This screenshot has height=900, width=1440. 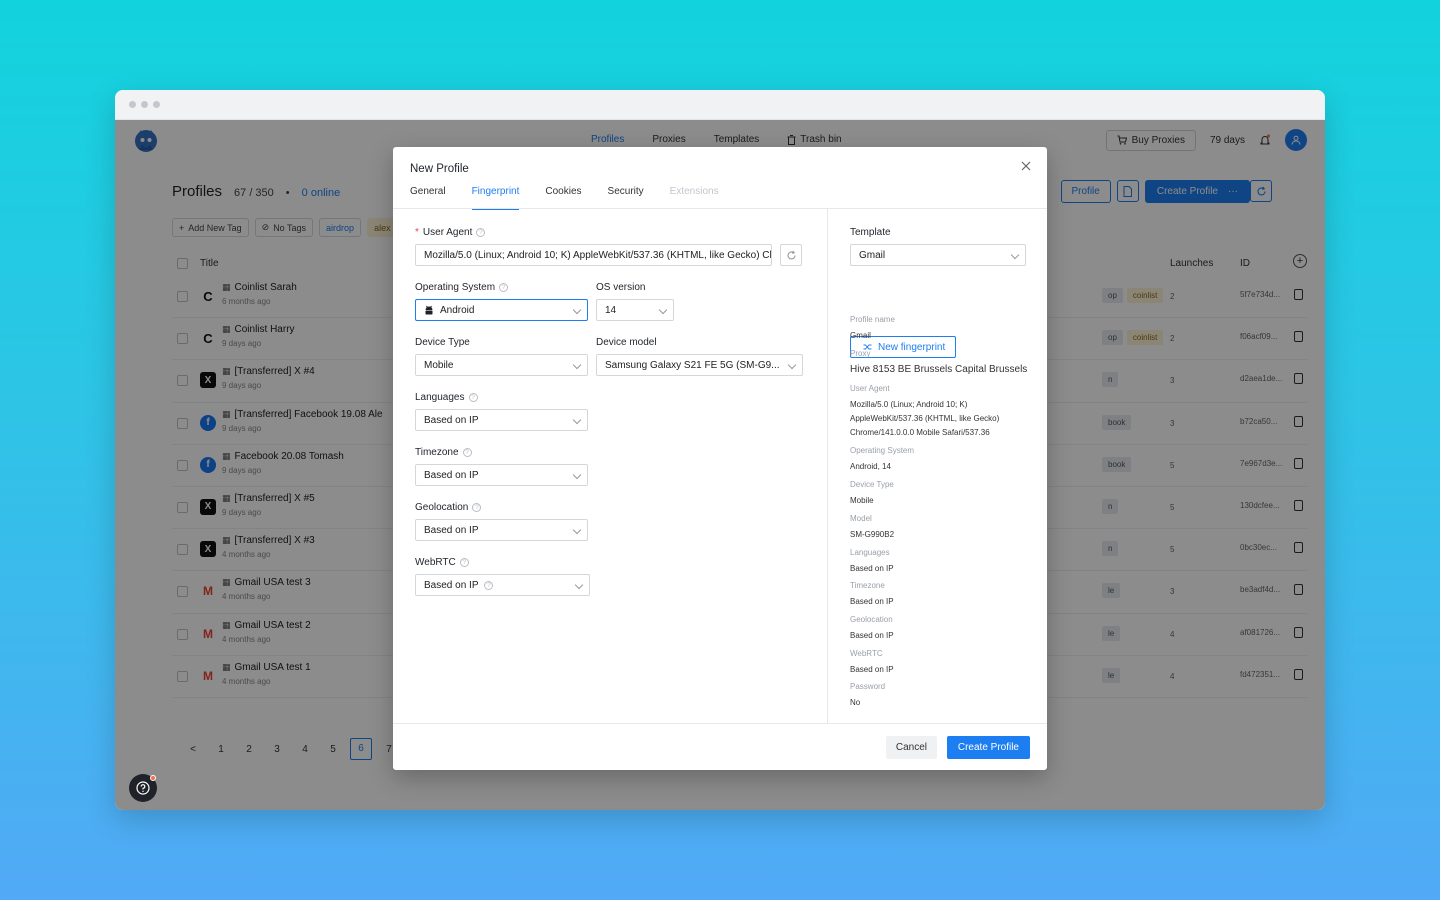 What do you see at coordinates (462, 287) in the screenshot?
I see `os-label: Operating System ?` at bounding box center [462, 287].